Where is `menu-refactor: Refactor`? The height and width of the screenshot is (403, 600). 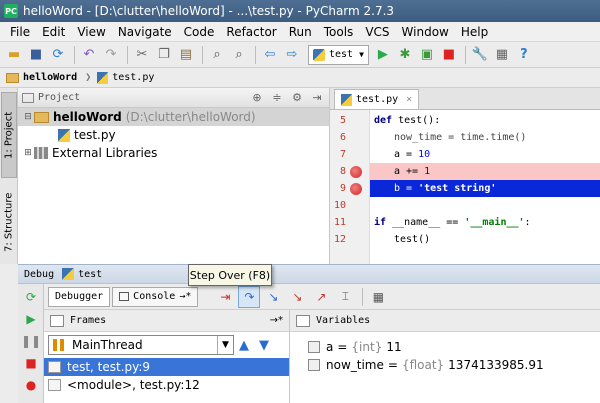 menu-refactor: Refactor is located at coordinates (251, 32).